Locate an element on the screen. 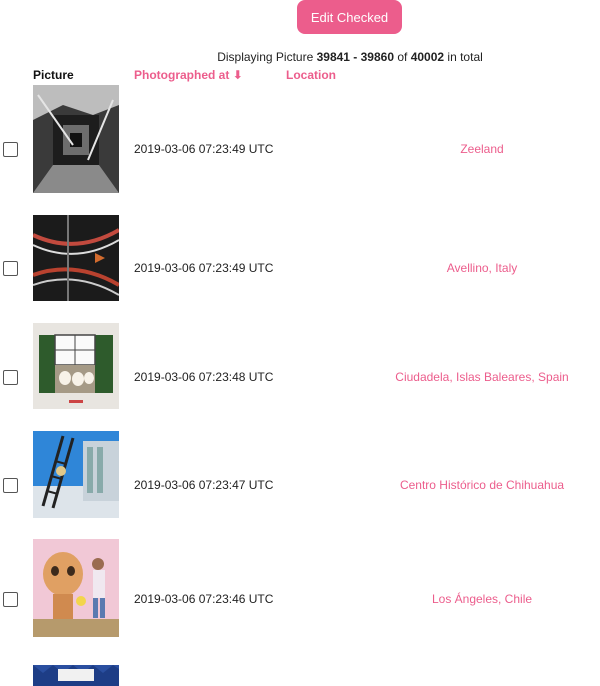 Image resolution: width=600 pixels, height=686 pixels. table-row is located at coordinates (300, 672).